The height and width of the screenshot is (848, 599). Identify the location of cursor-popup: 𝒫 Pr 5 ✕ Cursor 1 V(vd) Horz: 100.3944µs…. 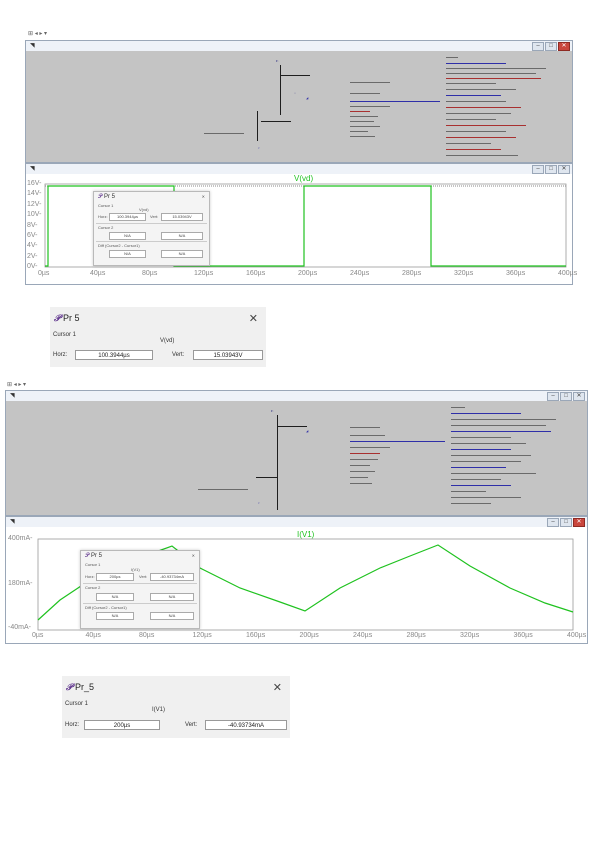
(151, 228).